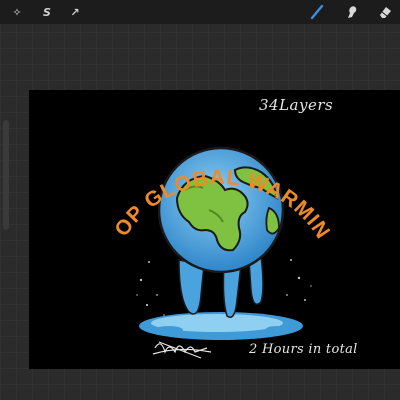 The width and height of the screenshot is (400, 400). Describe the element at coordinates (75, 12) in the screenshot. I see `transform-icon: ↗` at that location.